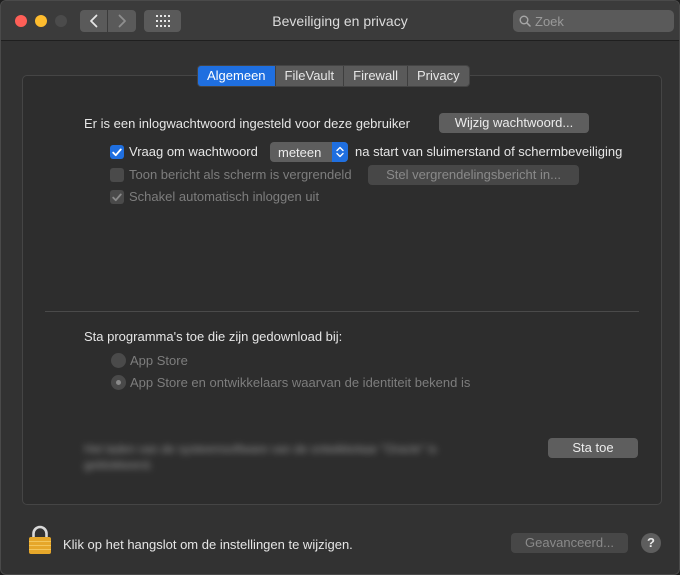 The width and height of the screenshot is (680, 575). I want to click on radio-app-store-label: App Store, so click(159, 360).